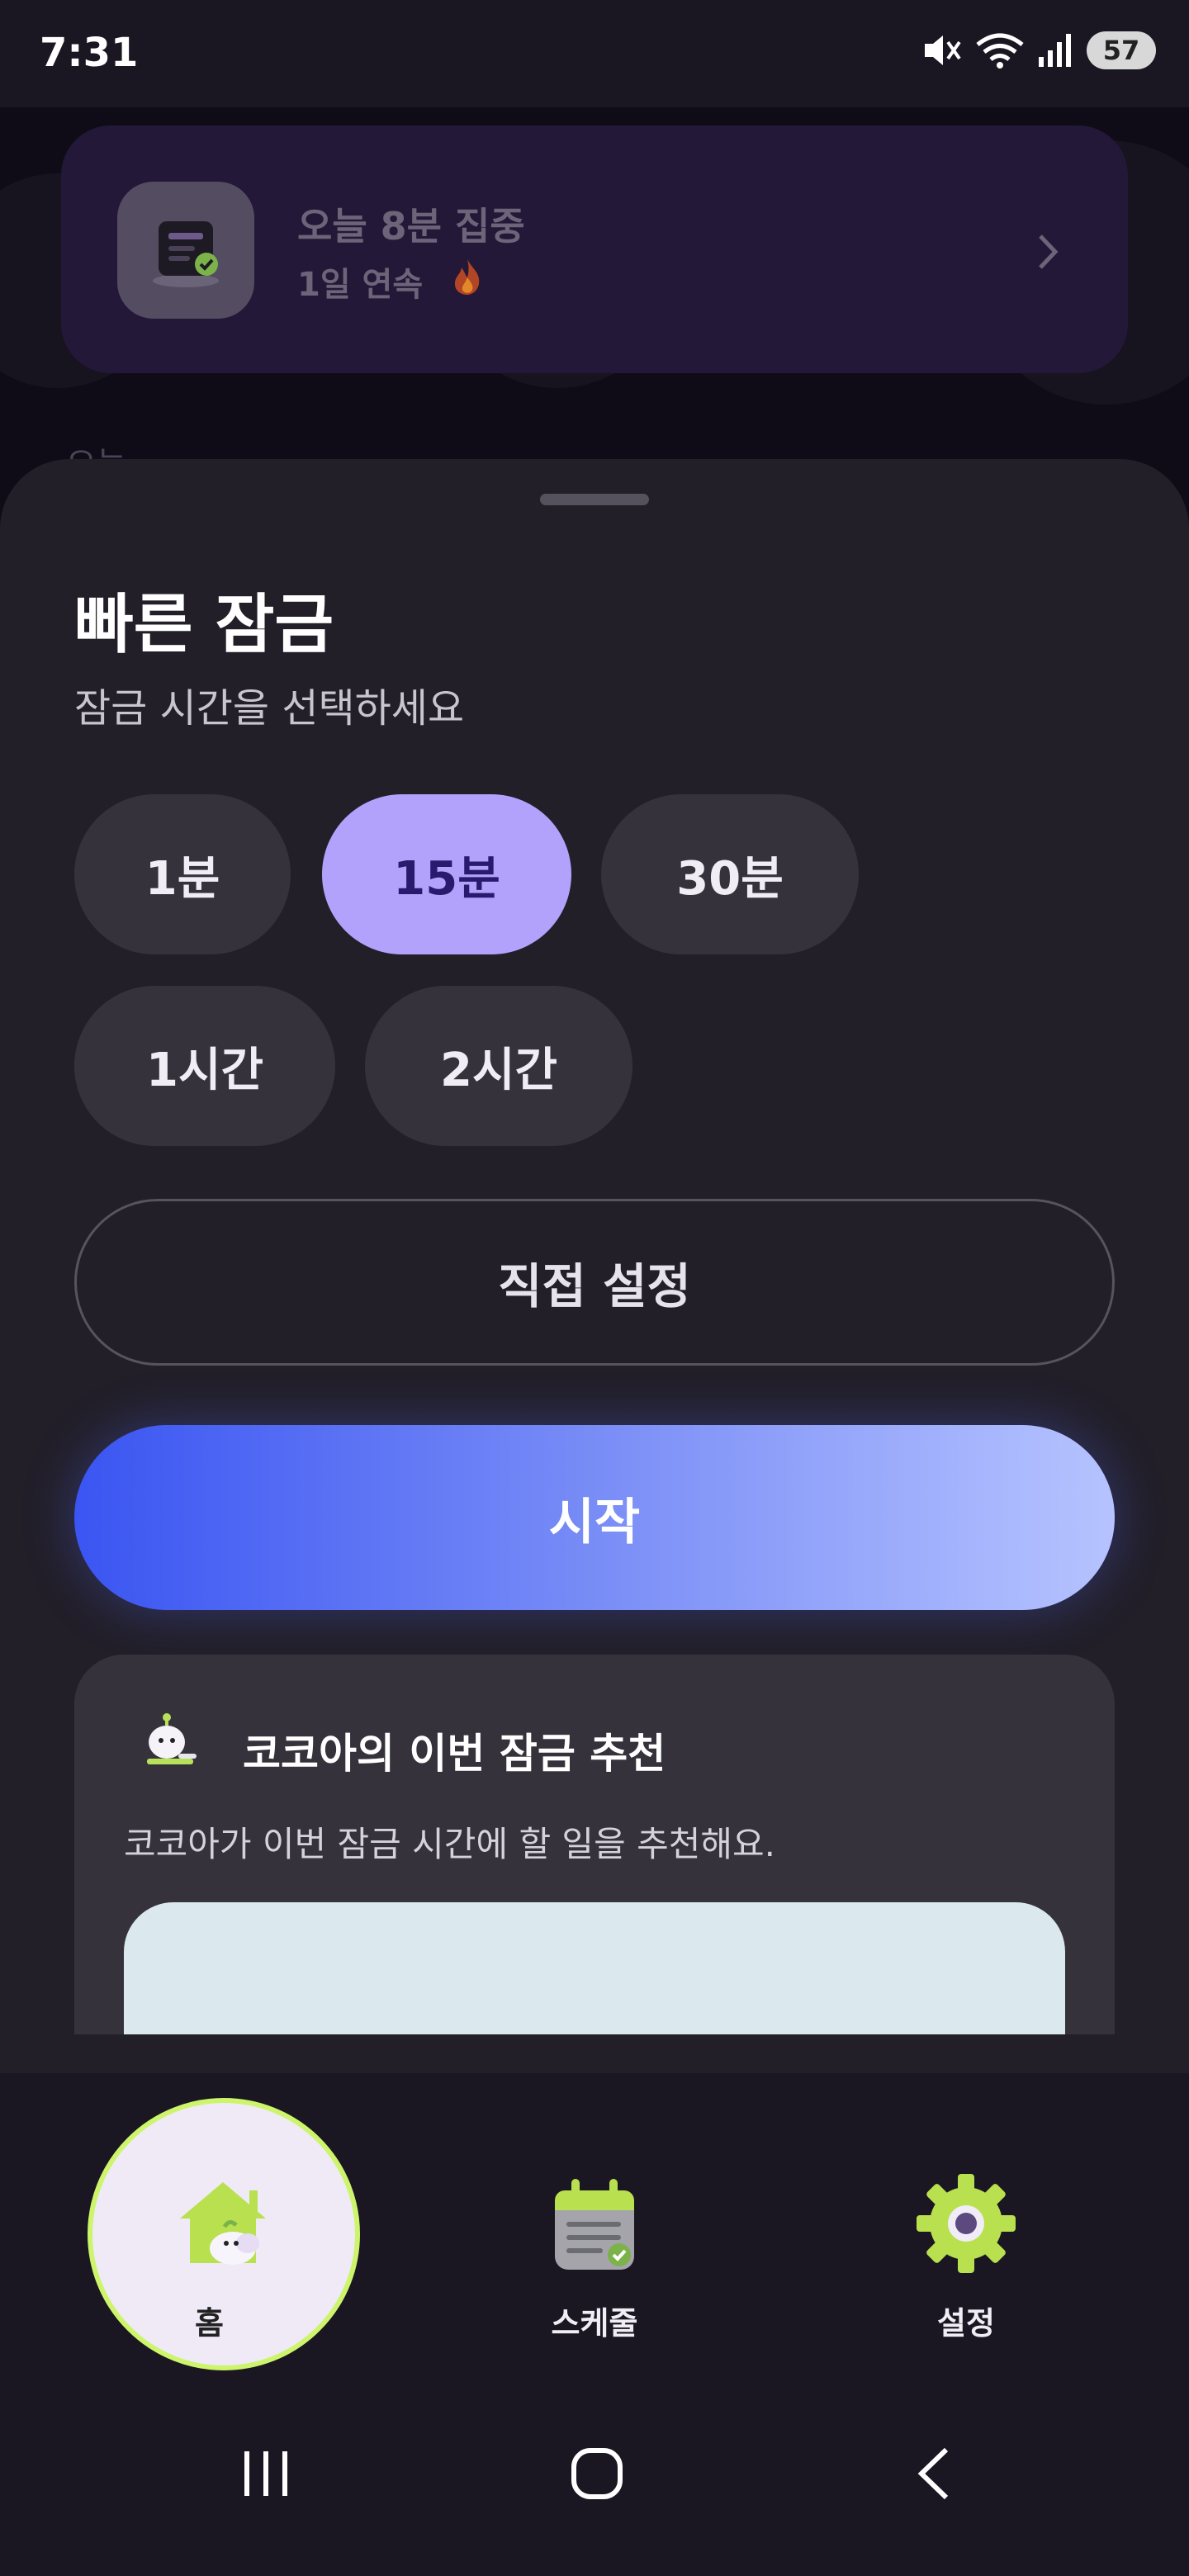  Describe the element at coordinates (454, 1754) in the screenshot. I see `recommendation-title: 코코아의 이번 잠금 추천` at that location.